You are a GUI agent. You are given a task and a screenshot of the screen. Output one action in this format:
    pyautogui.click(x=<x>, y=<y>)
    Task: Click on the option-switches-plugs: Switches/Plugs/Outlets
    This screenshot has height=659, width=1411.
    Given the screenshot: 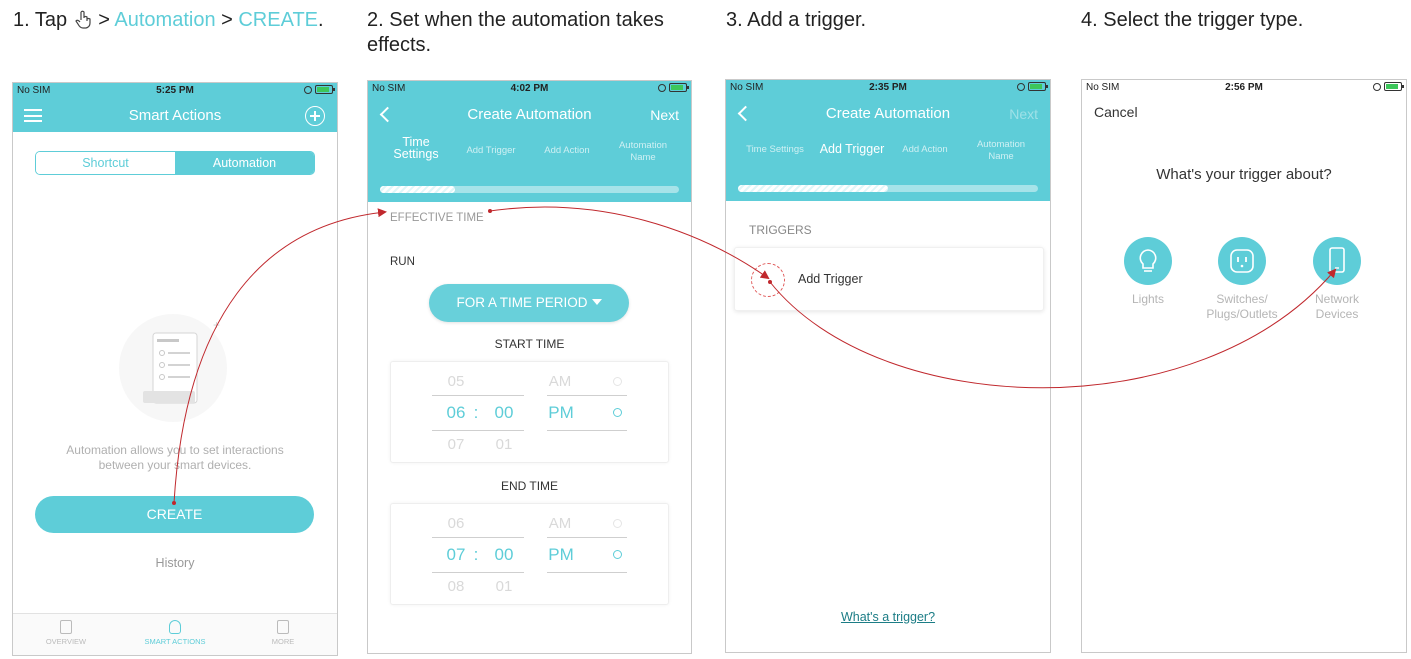 What is the action you would take?
    pyautogui.click(x=1242, y=306)
    